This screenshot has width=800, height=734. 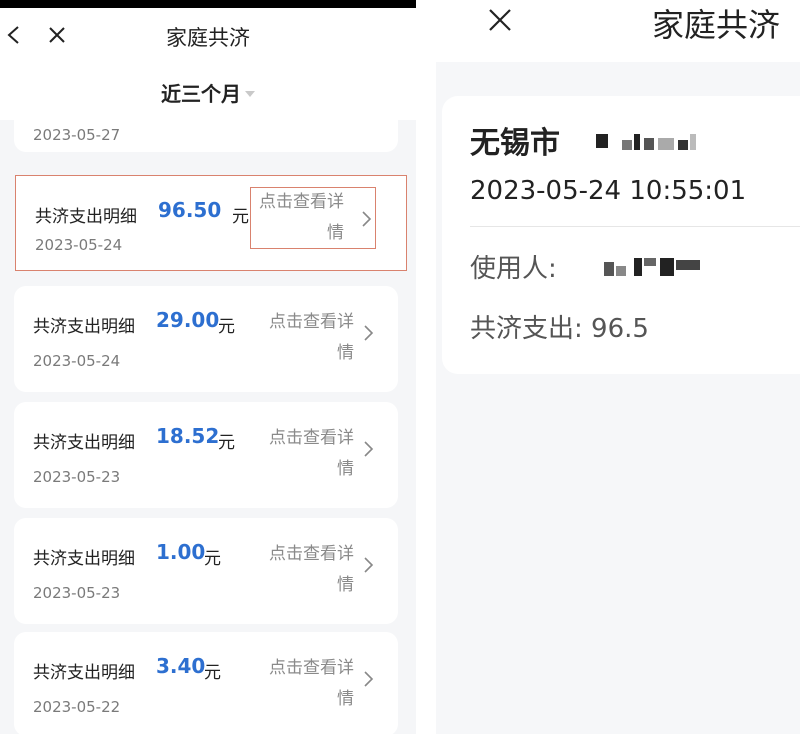 I want to click on close-icon, so click(x=500, y=20).